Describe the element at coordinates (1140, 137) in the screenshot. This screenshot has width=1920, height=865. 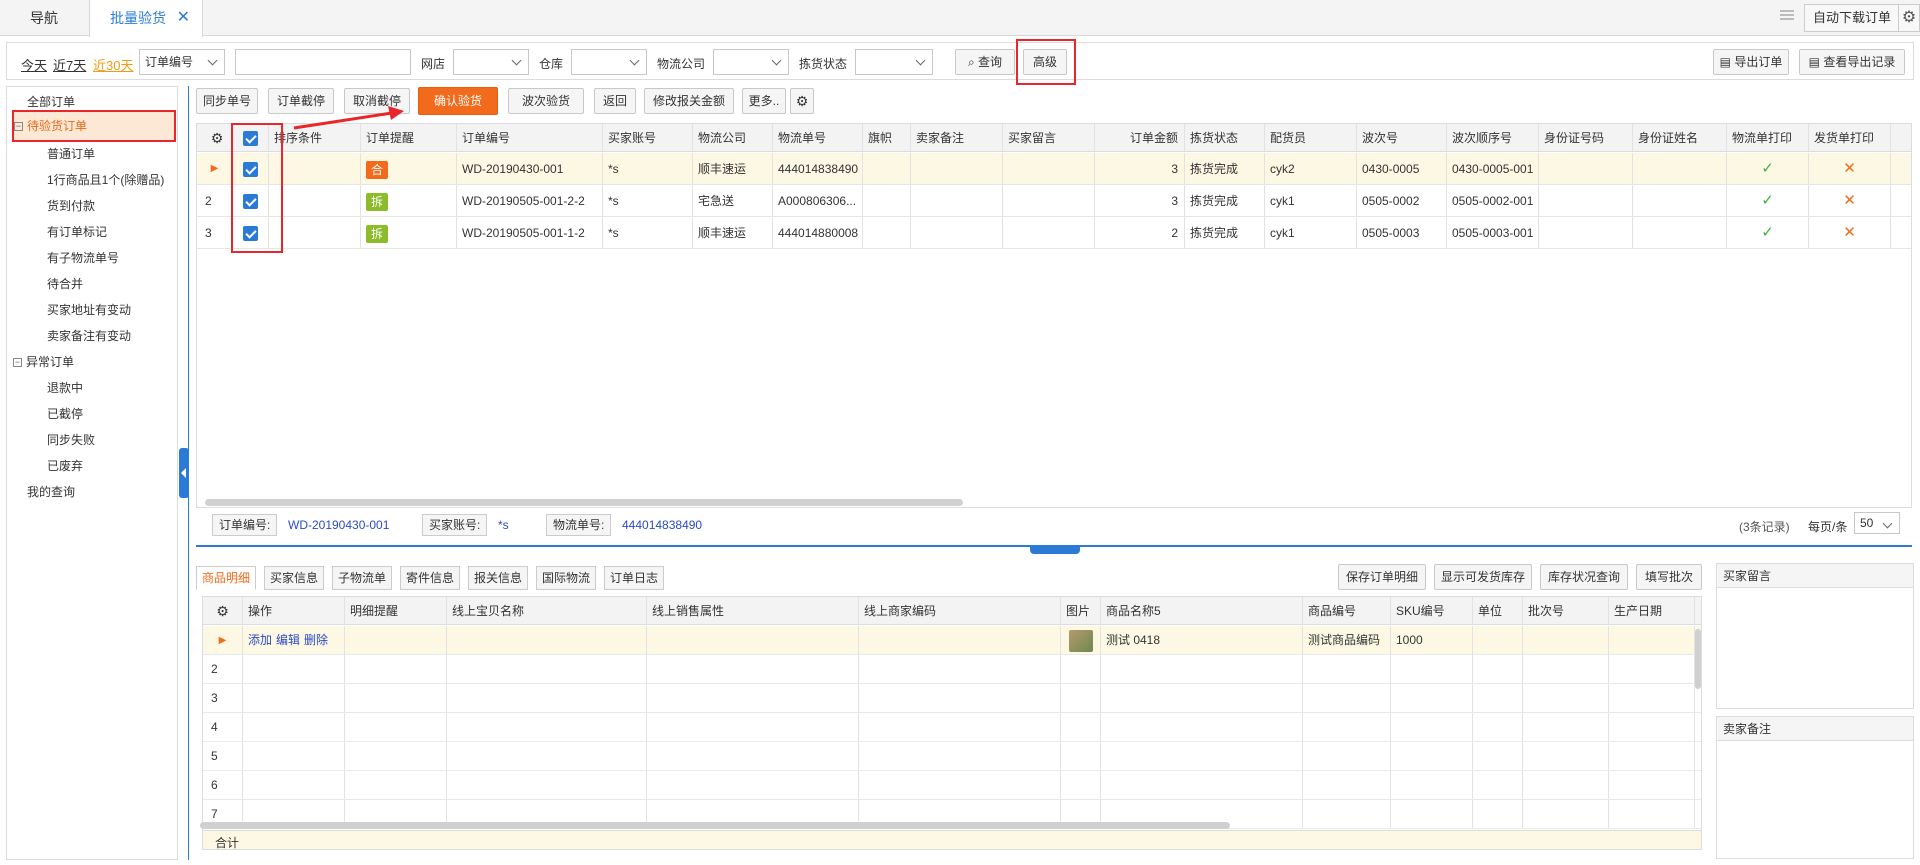
I see `col-amount: 订单金额` at that location.